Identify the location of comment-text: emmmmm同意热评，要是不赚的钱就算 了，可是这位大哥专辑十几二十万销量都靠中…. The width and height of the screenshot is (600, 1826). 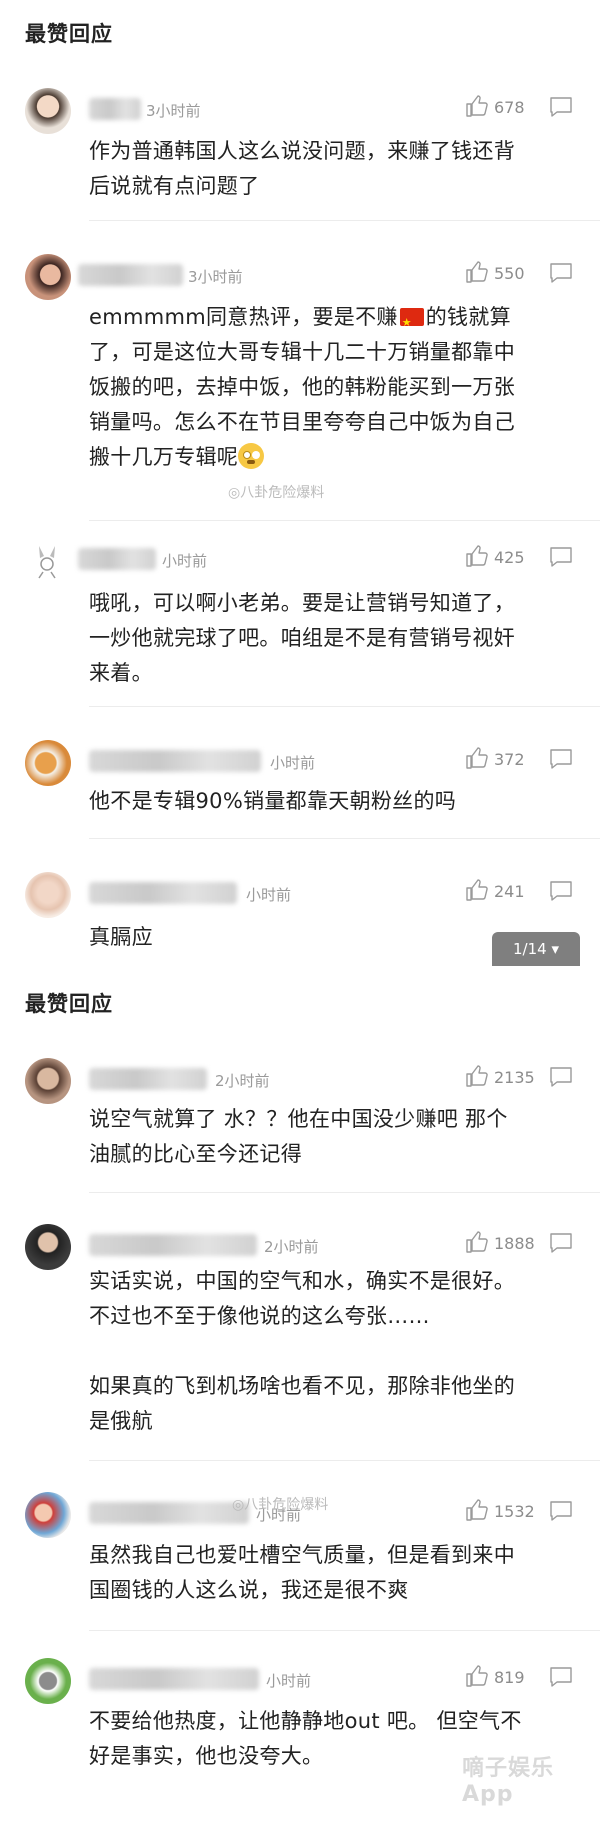
(334, 387).